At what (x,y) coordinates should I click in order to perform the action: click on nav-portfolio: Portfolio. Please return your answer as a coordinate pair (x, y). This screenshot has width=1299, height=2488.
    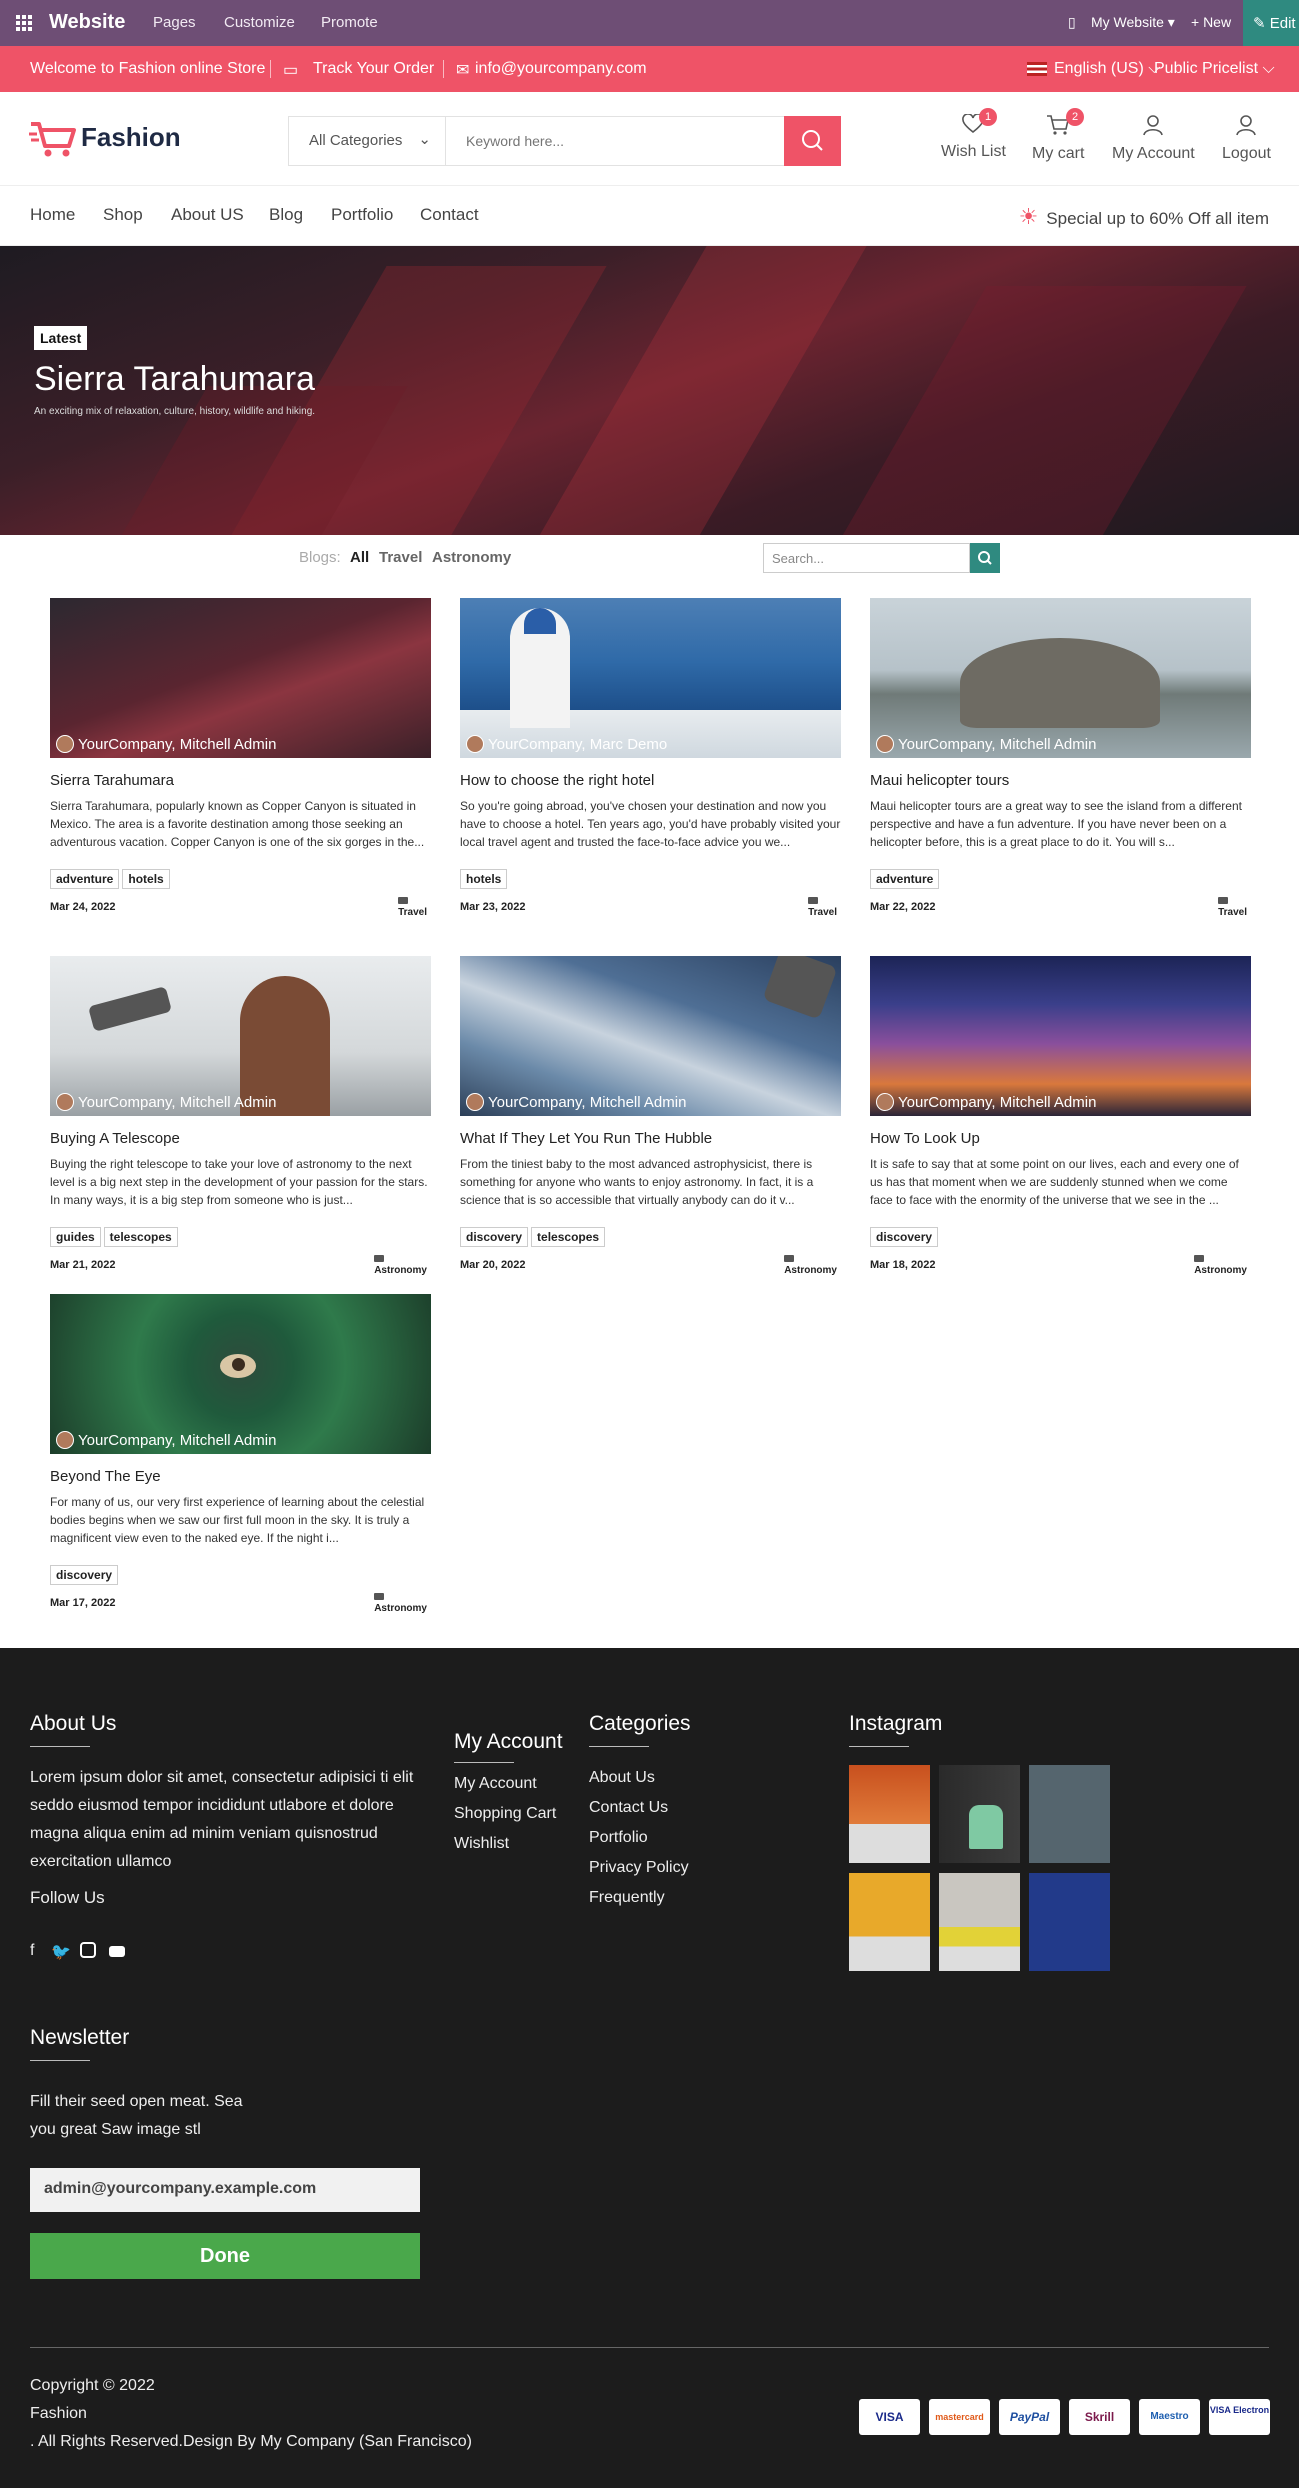
    Looking at the image, I should click on (362, 215).